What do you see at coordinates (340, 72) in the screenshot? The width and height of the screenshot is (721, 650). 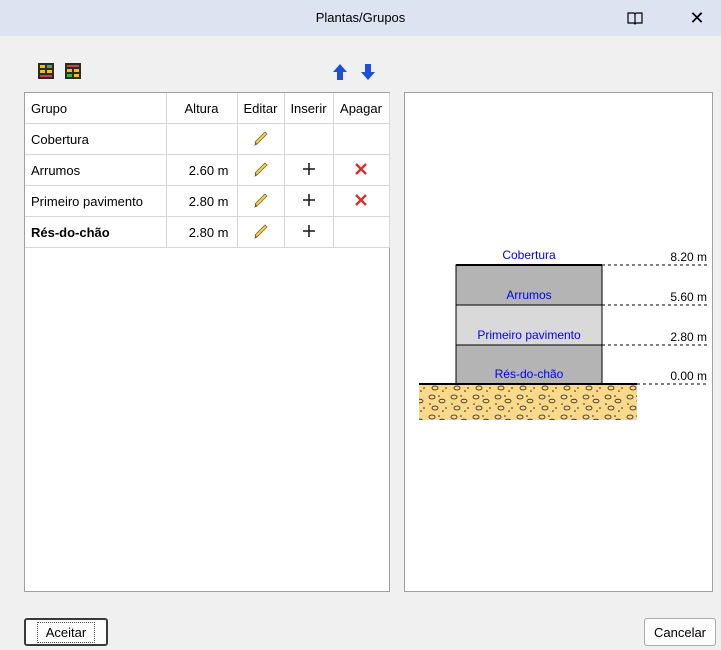 I see `move-up-arrow-icon` at bounding box center [340, 72].